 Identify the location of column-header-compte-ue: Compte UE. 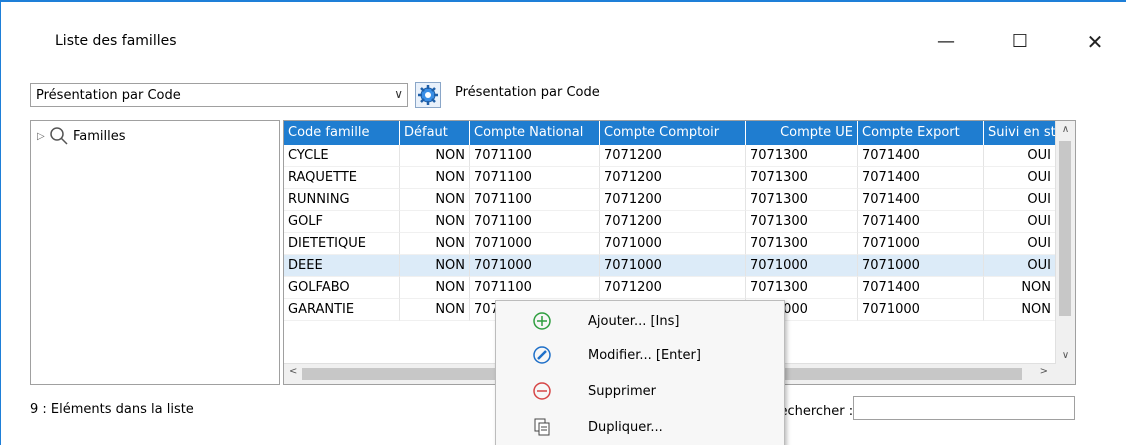
(802, 133).